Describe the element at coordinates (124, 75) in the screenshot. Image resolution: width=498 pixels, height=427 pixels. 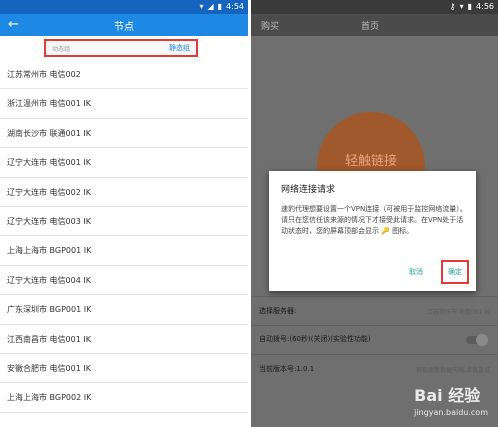
I see `node-item: 江苏常州市 电信002` at that location.